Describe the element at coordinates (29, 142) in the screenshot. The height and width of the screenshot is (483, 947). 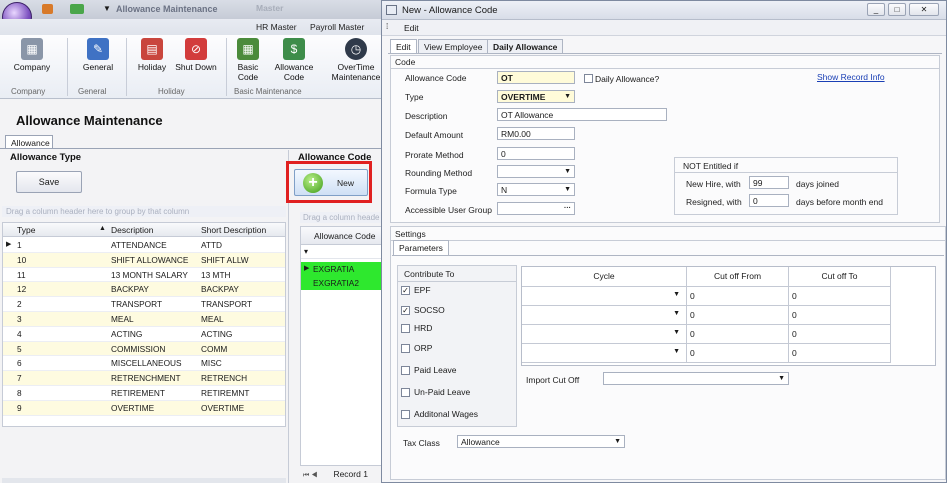
I see `tab-allowance: Allowance` at that location.